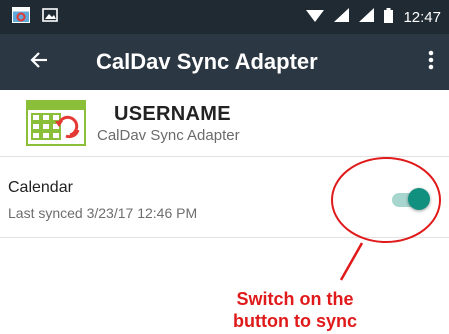  I want to click on account-username: USERNAME, so click(172, 114).